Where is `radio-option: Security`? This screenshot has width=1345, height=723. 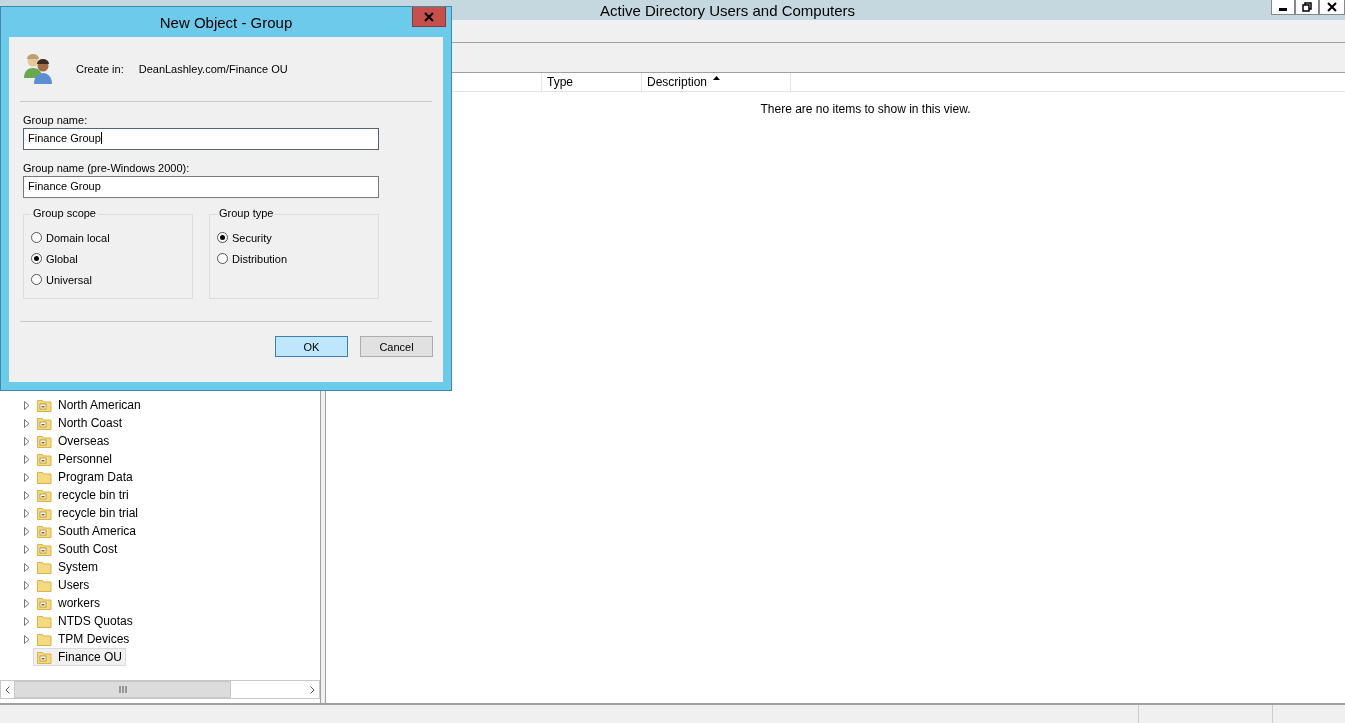 radio-option: Security is located at coordinates (244, 237).